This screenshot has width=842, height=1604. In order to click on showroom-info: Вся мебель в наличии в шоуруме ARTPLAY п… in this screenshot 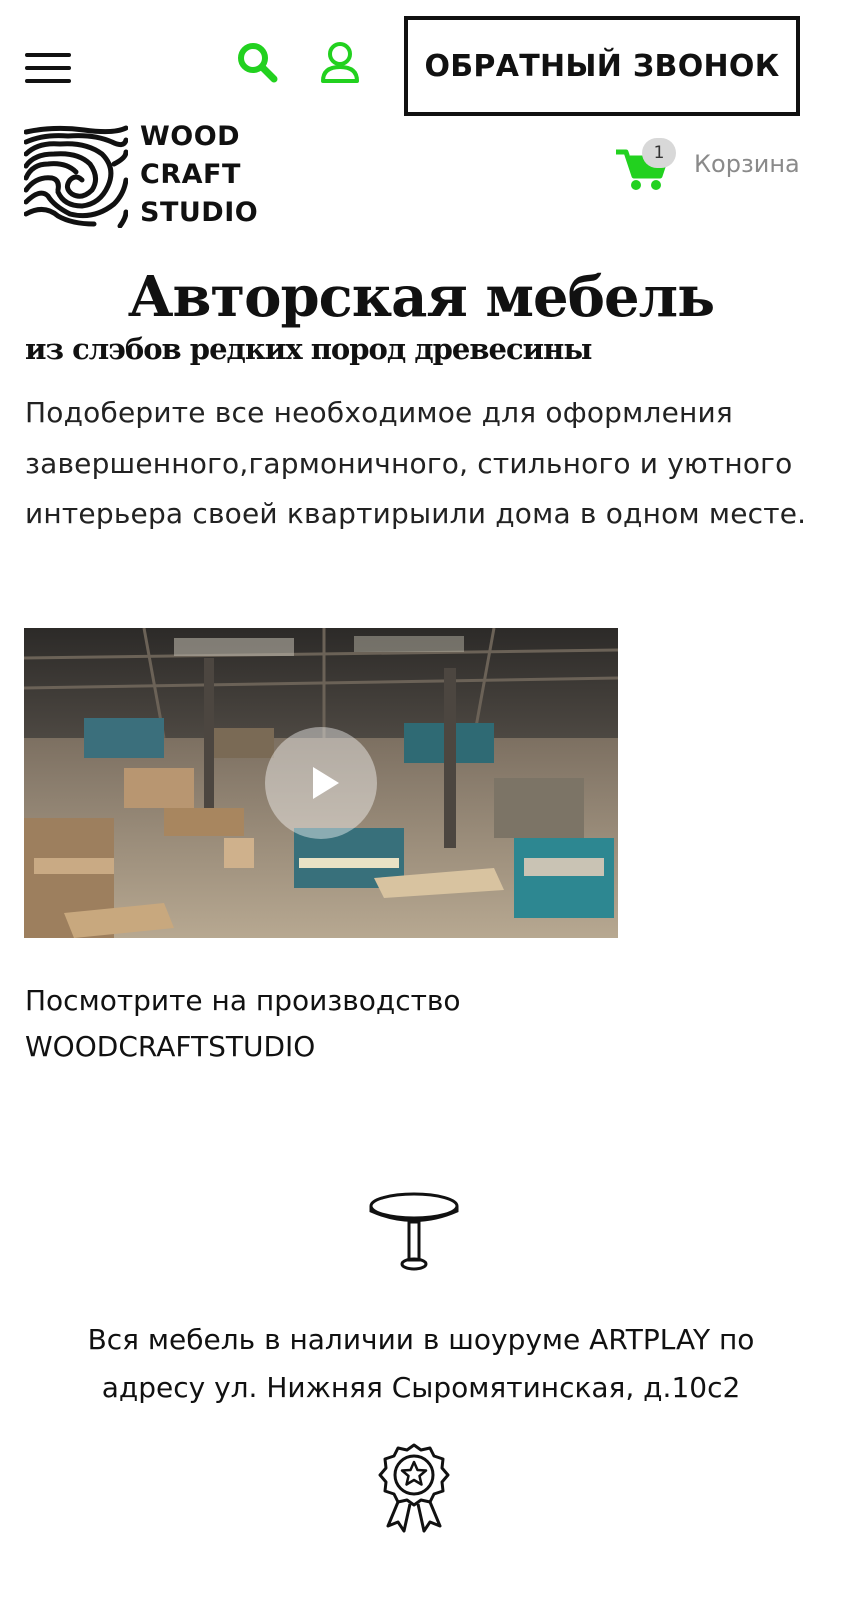, I will do `click(421, 1364)`.